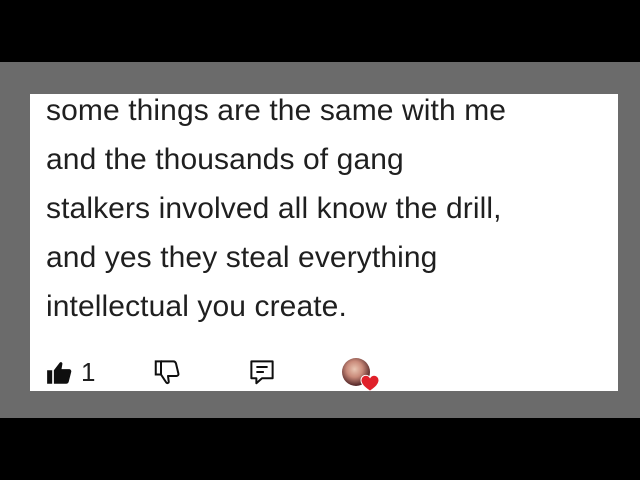 Image resolution: width=640 pixels, height=480 pixels. I want to click on creator-heart-badge, so click(362, 371).